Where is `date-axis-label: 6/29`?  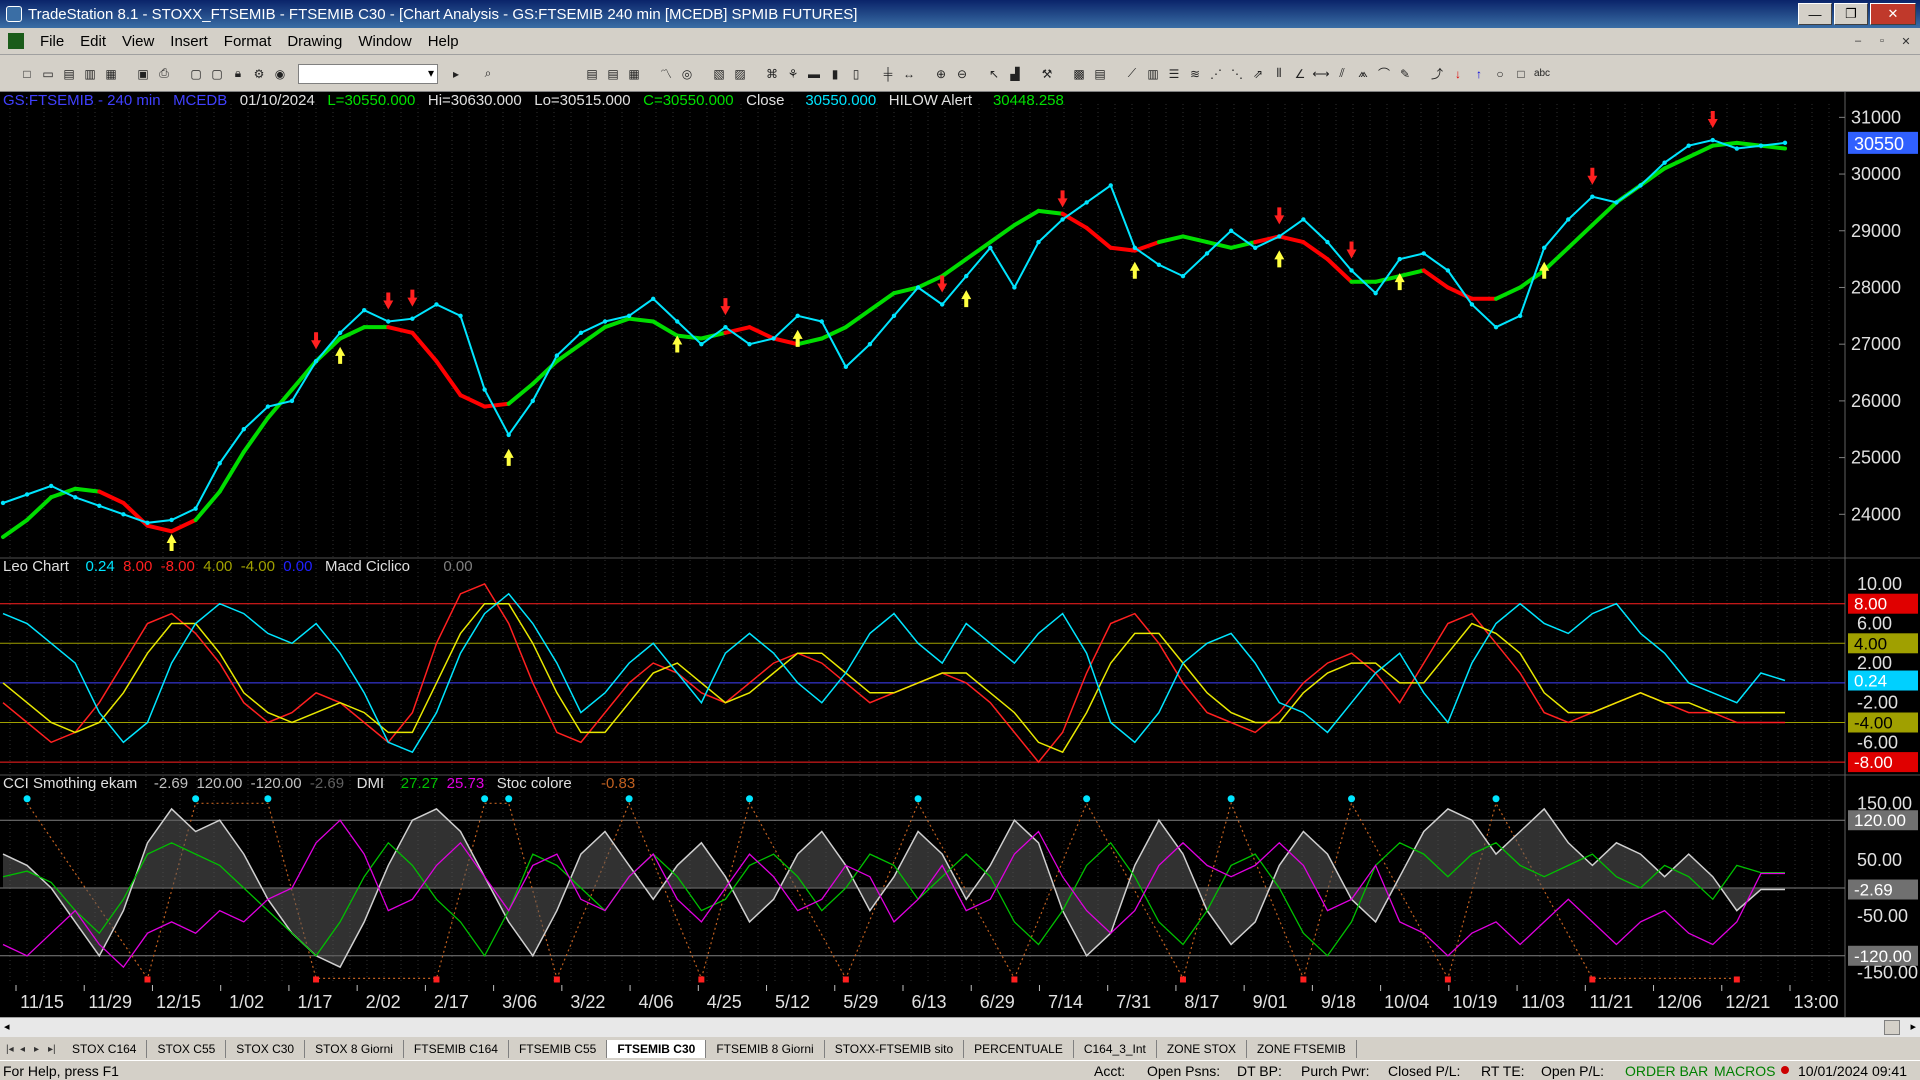 date-axis-label: 6/29 is located at coordinates (997, 1002).